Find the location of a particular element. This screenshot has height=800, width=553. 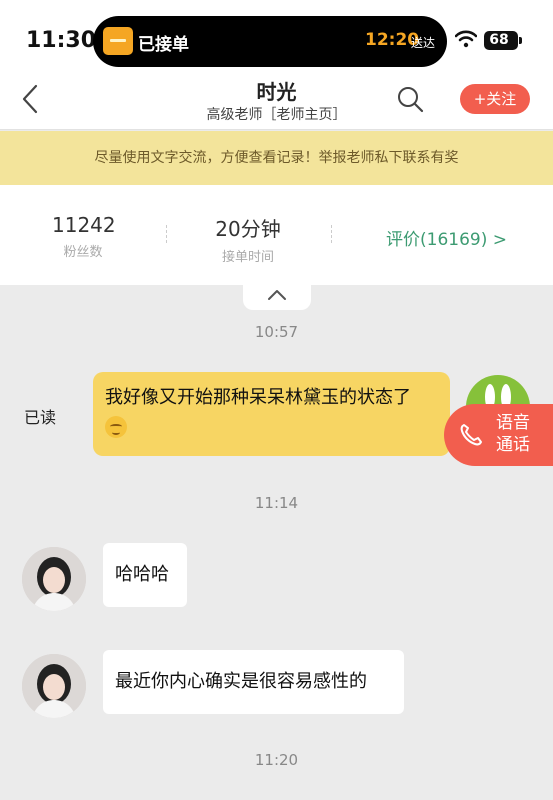

search-icon is located at coordinates (410, 99).